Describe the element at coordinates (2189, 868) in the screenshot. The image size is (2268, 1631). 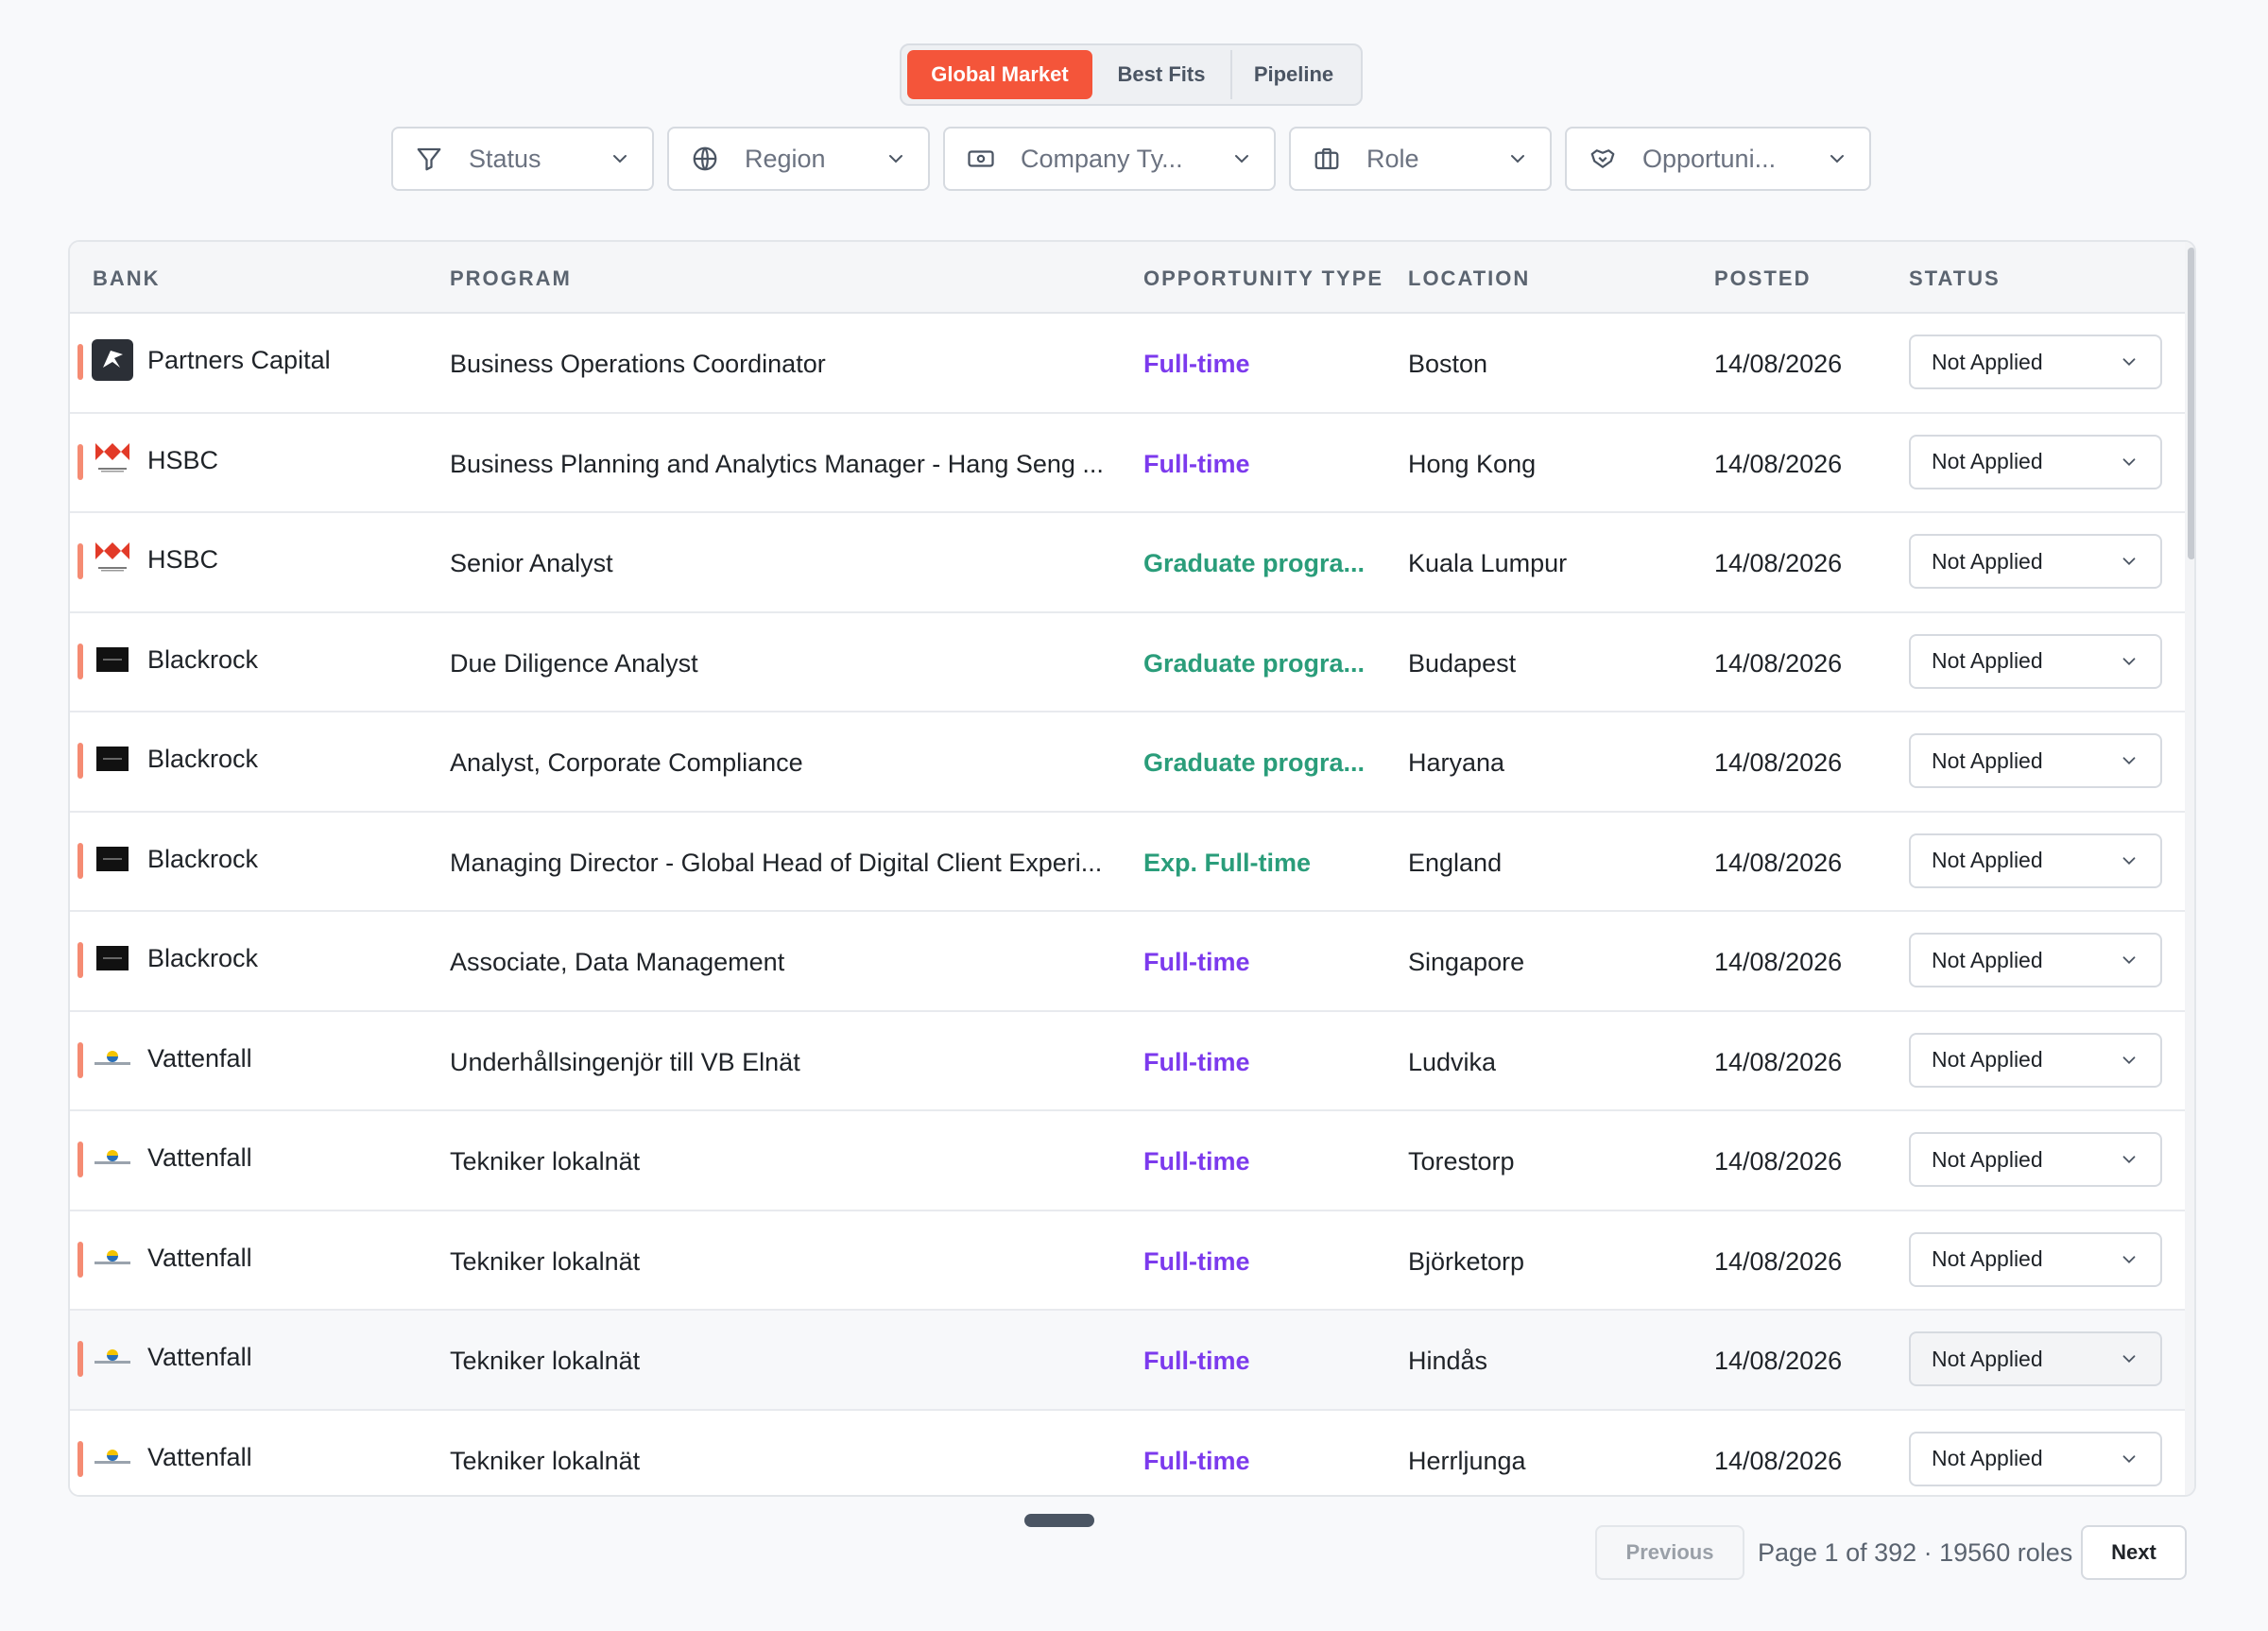
I see `vertical-scrollbar` at that location.